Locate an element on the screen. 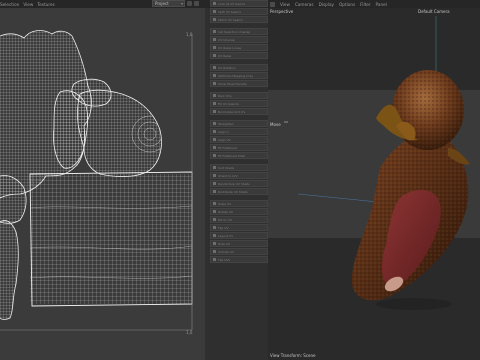 This screenshot has height=360, width=480. tool-button: Rotate UV is located at coordinates (239, 211).